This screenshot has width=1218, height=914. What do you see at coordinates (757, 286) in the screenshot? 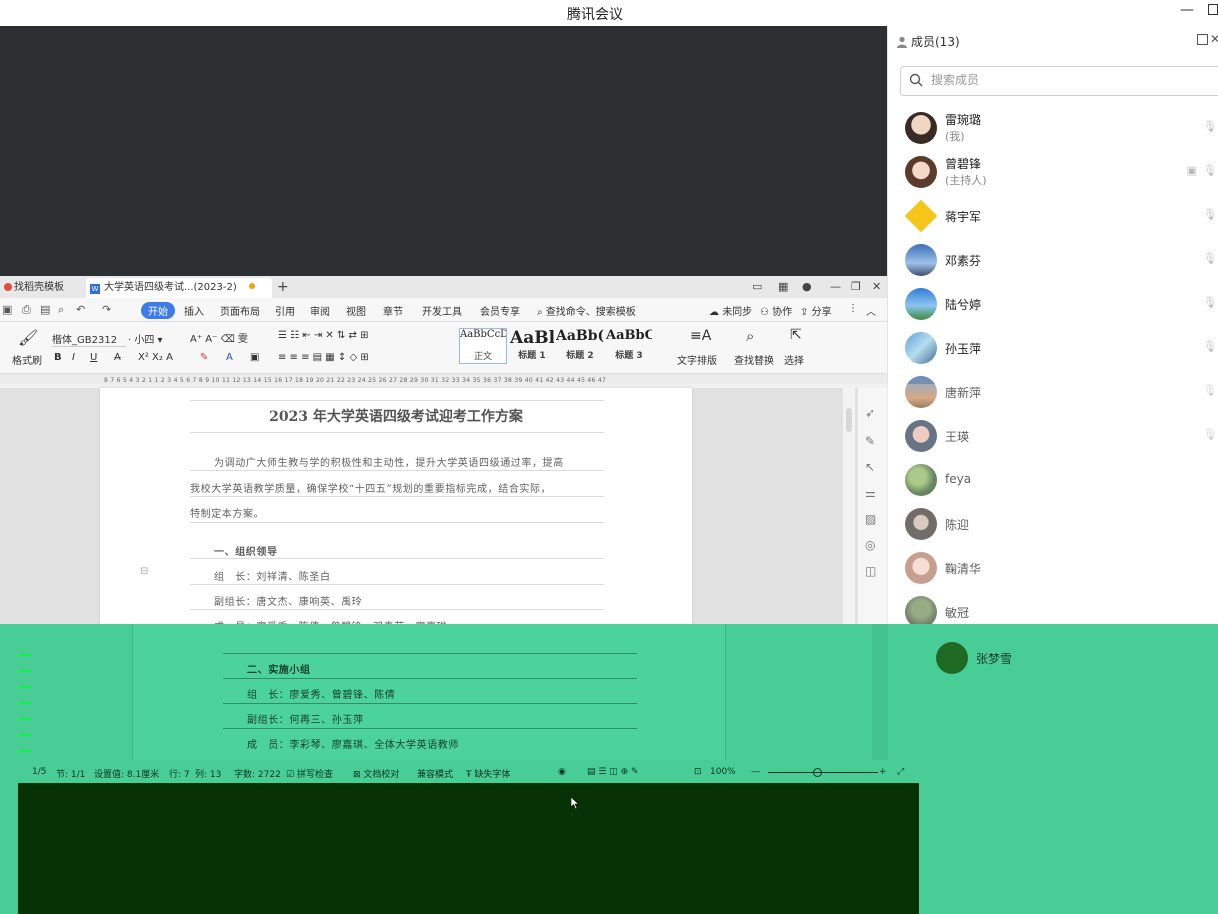
I see `layout-icon: ▭` at bounding box center [757, 286].